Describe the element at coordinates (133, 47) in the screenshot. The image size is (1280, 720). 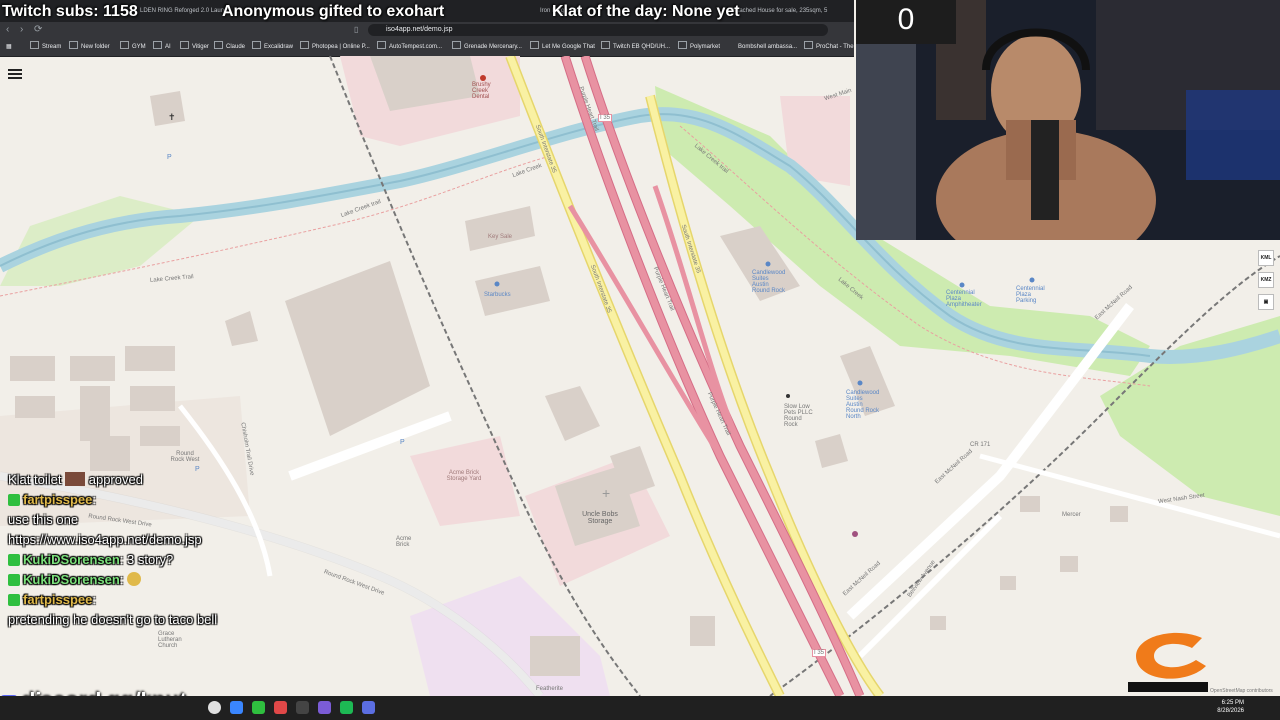
I see `bookmark-item: GYM` at that location.